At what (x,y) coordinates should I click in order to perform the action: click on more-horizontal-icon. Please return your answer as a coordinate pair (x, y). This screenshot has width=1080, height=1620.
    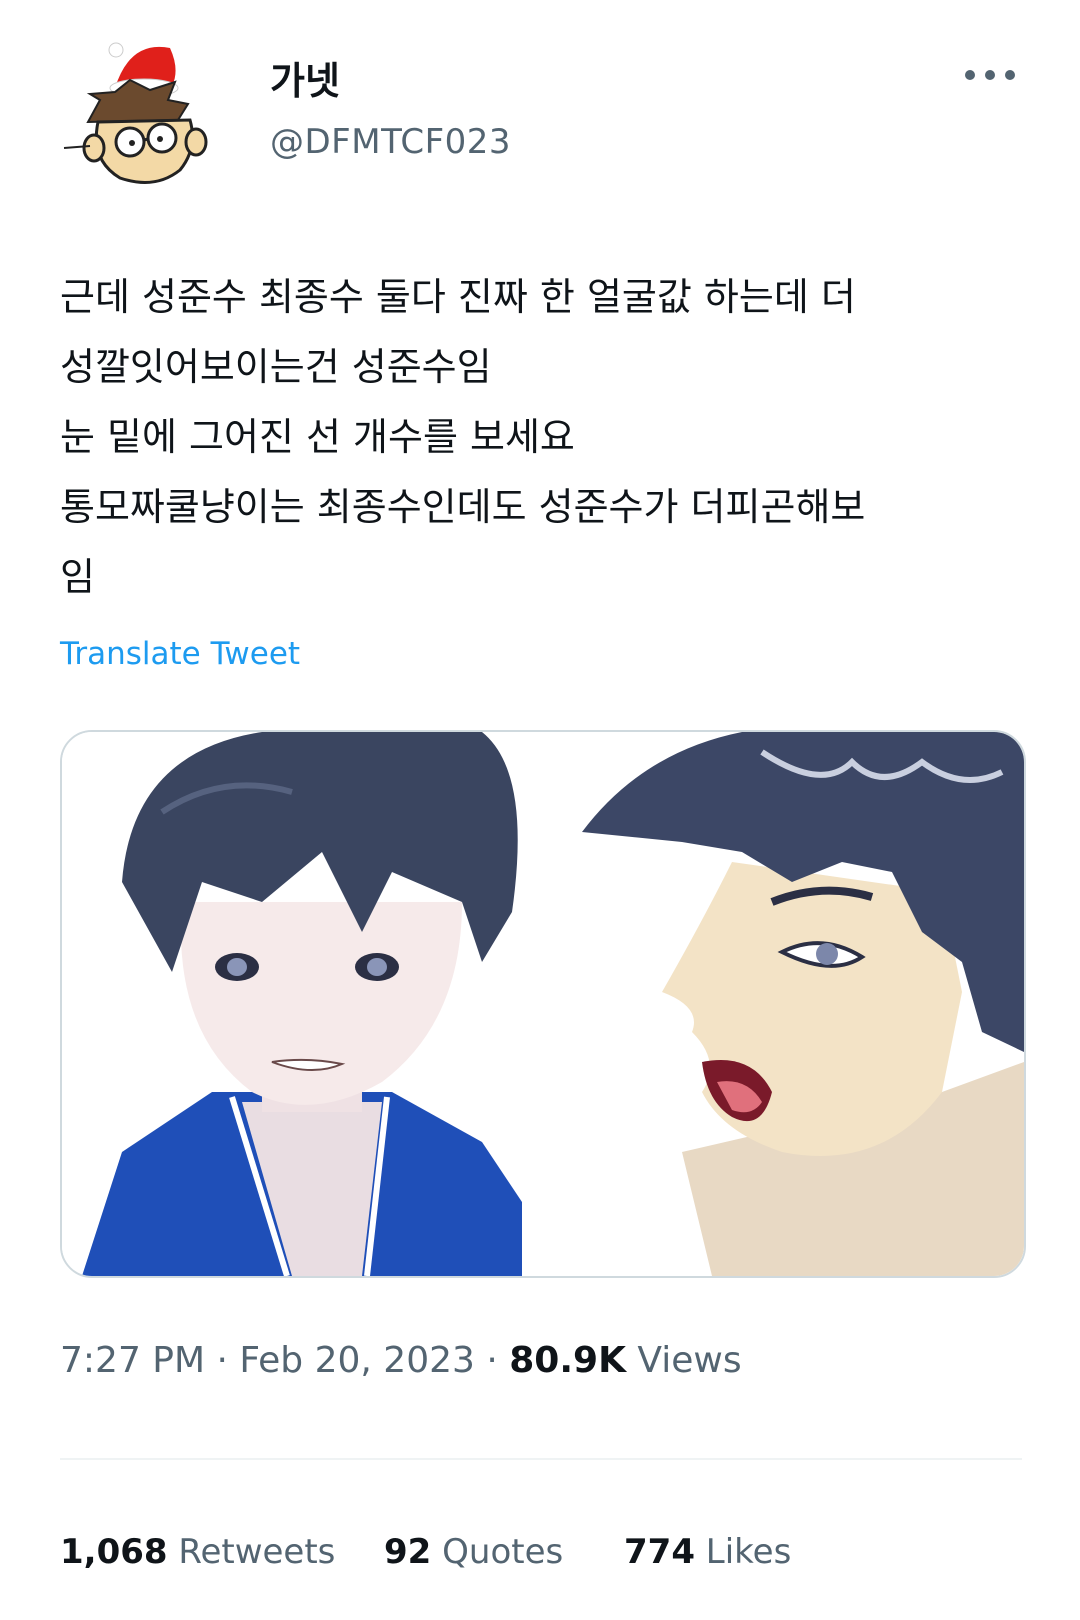
    Looking at the image, I should click on (990, 75).